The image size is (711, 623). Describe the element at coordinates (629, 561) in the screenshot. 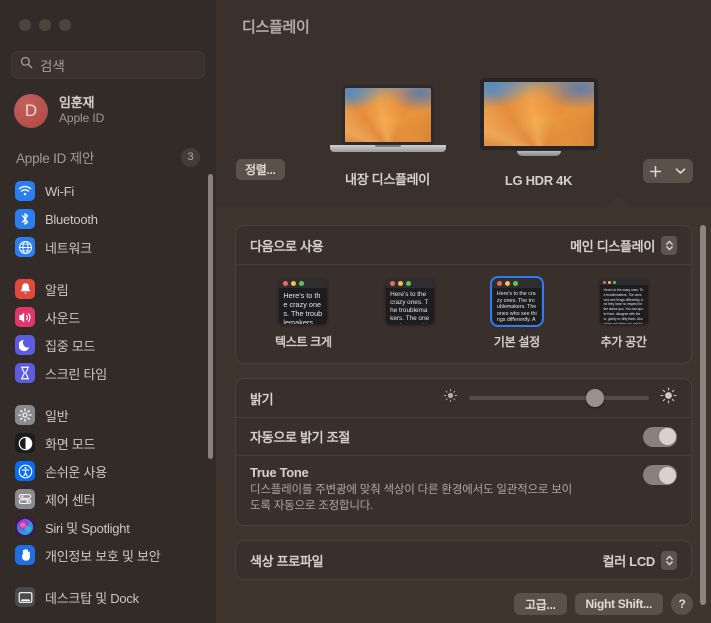

I see `color-profile-value: 컬러 LCD` at that location.